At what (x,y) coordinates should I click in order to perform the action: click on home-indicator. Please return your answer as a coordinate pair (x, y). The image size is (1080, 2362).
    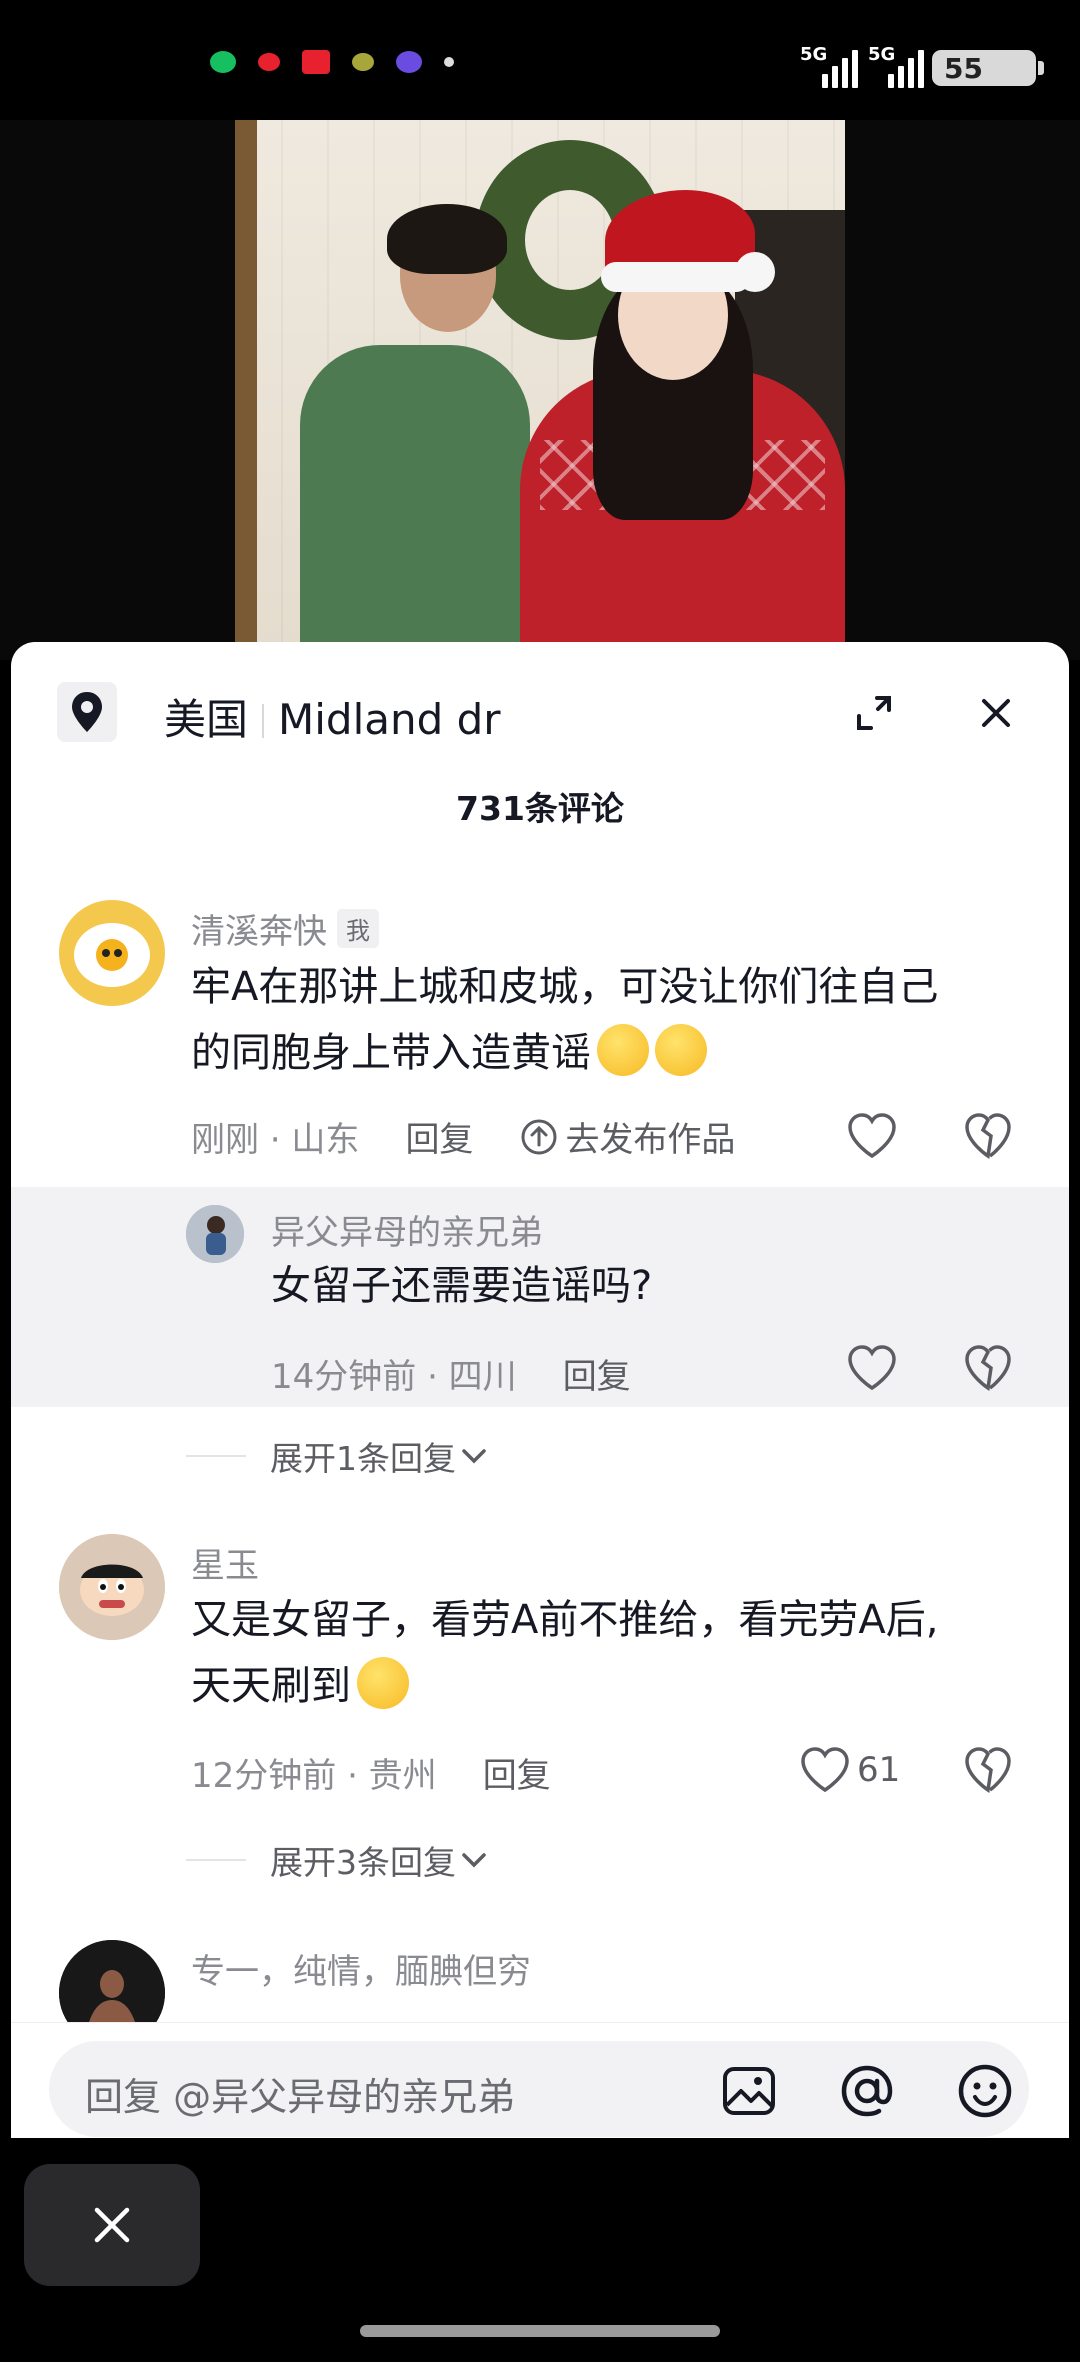
    Looking at the image, I should click on (540, 2331).